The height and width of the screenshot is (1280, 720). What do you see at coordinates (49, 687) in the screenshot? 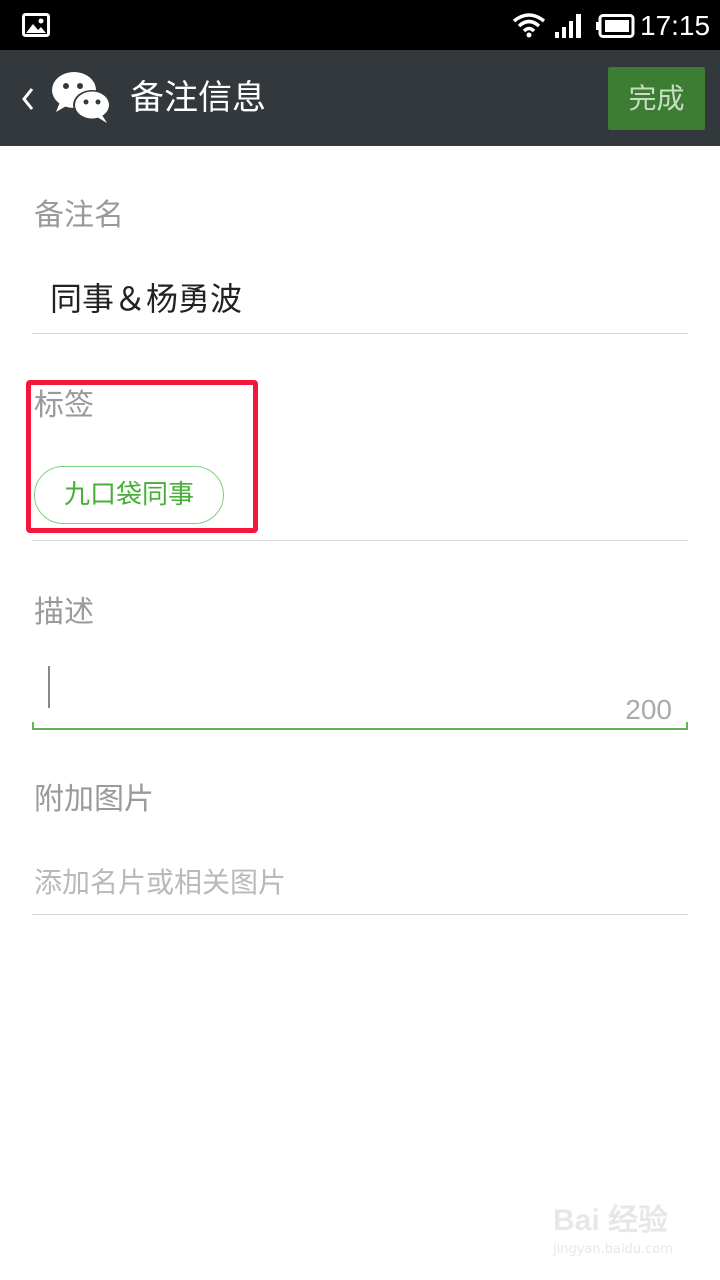
I see `text-caret` at bounding box center [49, 687].